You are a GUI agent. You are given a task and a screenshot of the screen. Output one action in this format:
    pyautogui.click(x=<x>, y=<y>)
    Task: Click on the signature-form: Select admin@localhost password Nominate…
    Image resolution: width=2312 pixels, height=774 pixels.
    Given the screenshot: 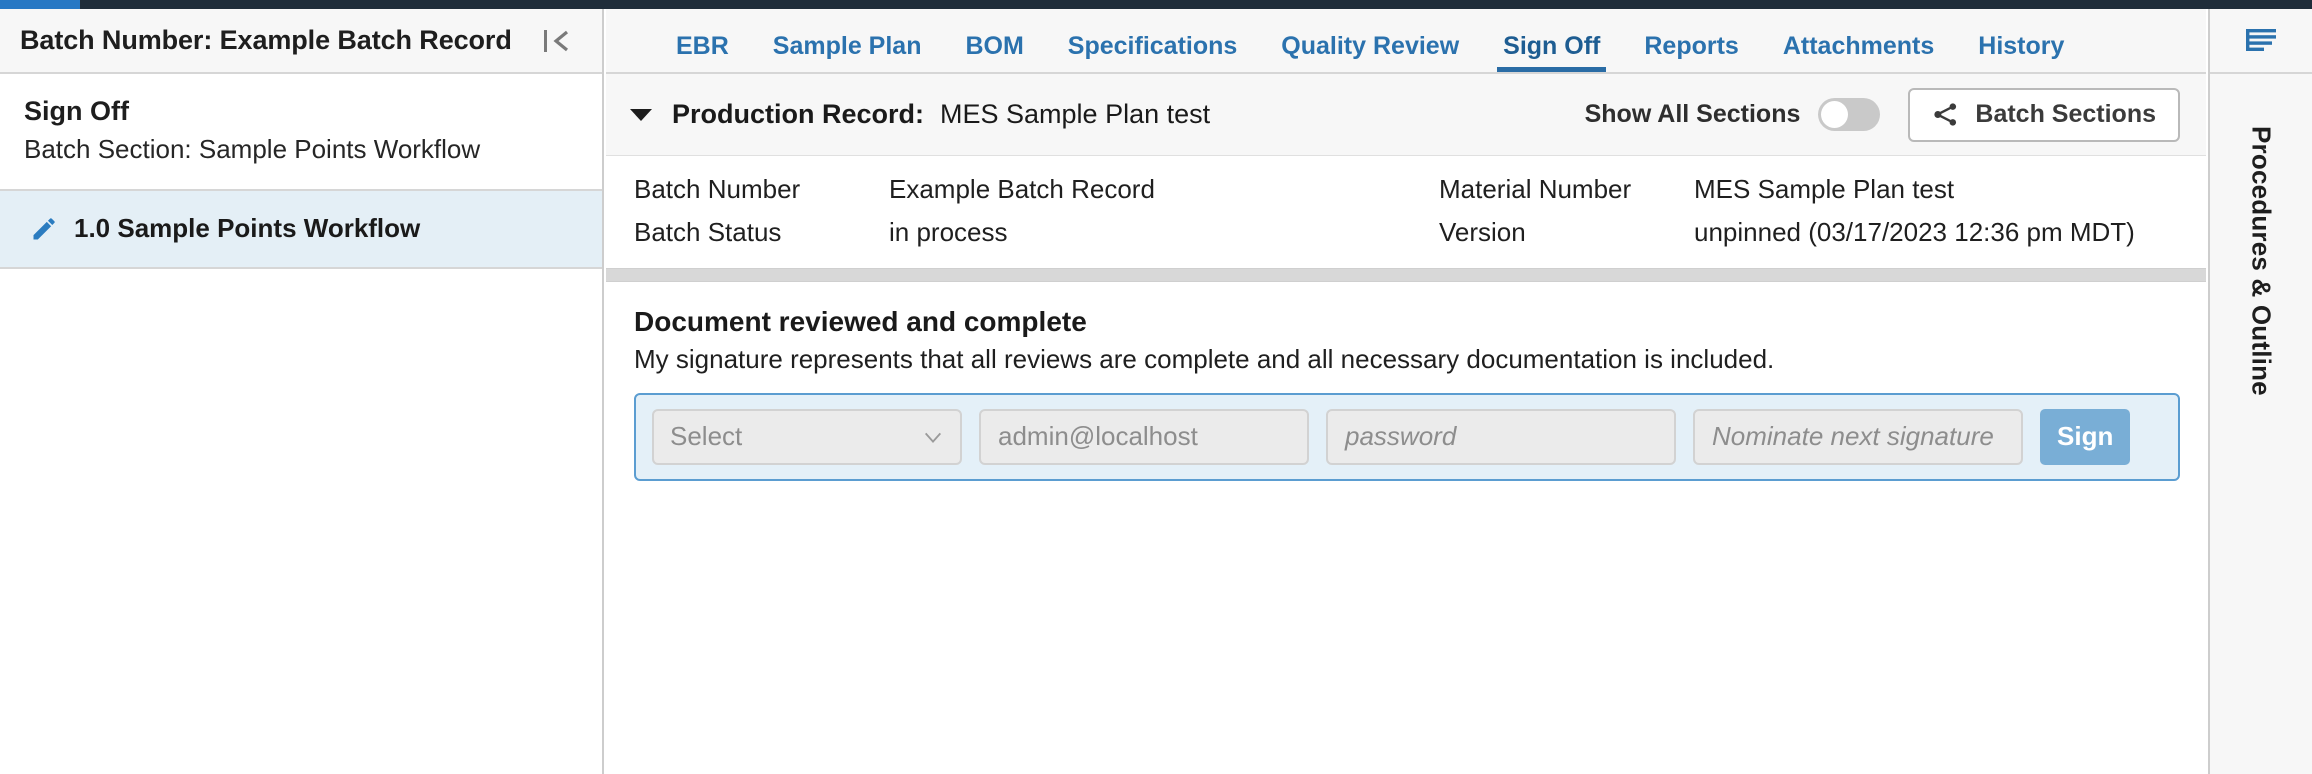 What is the action you would take?
    pyautogui.click(x=1407, y=436)
    